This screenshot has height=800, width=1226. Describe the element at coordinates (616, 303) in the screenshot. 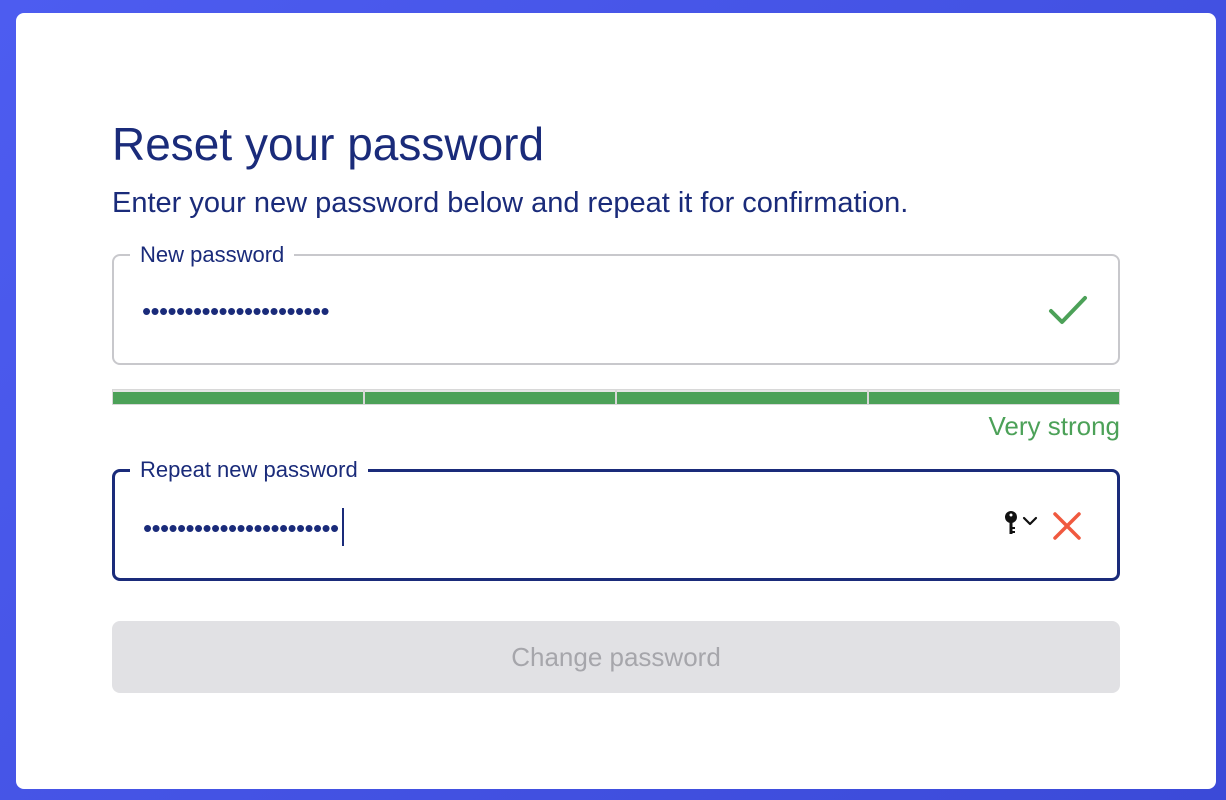

I see `new-password-field: New password ••••••••••••••••••••••` at that location.